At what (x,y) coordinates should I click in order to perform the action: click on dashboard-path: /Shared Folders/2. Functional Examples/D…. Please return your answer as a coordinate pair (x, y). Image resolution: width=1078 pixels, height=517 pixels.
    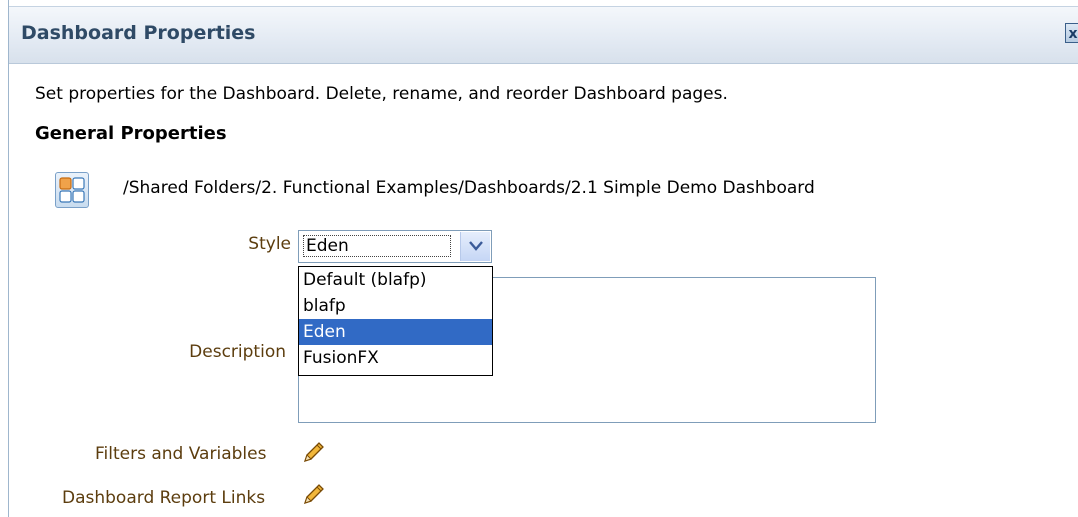
    Looking at the image, I should click on (469, 188).